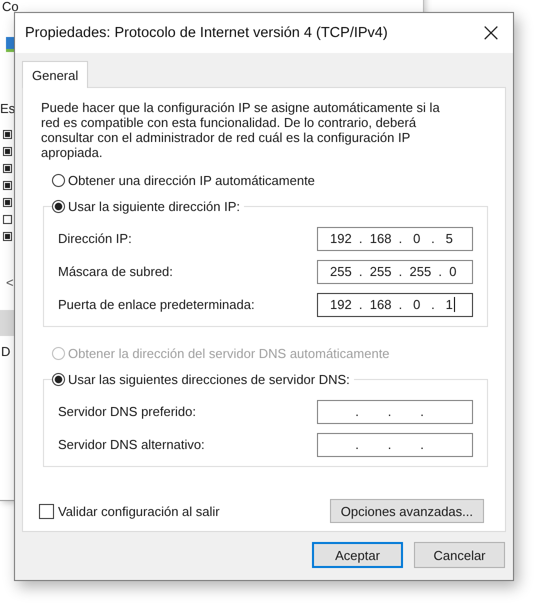 The height and width of the screenshot is (612, 543). Describe the element at coordinates (270, 353) in the screenshot. I see `radio-option: Obtener la dirección del servidor DNS automáticamente` at that location.